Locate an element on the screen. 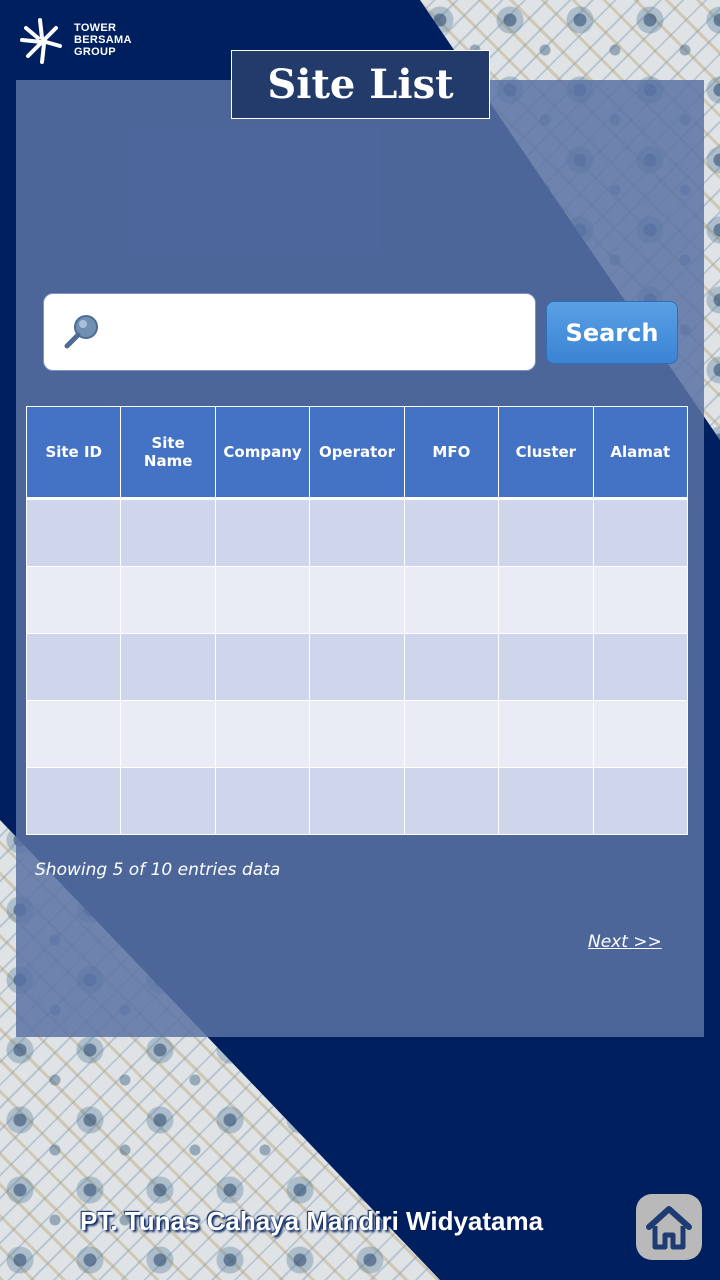 The width and height of the screenshot is (720, 1280). home-button is located at coordinates (669, 1227).